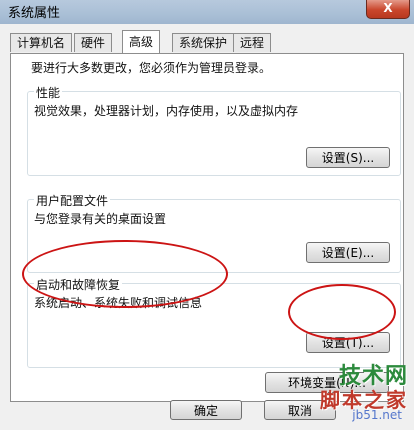 The height and width of the screenshot is (430, 414). Describe the element at coordinates (388, 9) in the screenshot. I see `close-button: X` at that location.